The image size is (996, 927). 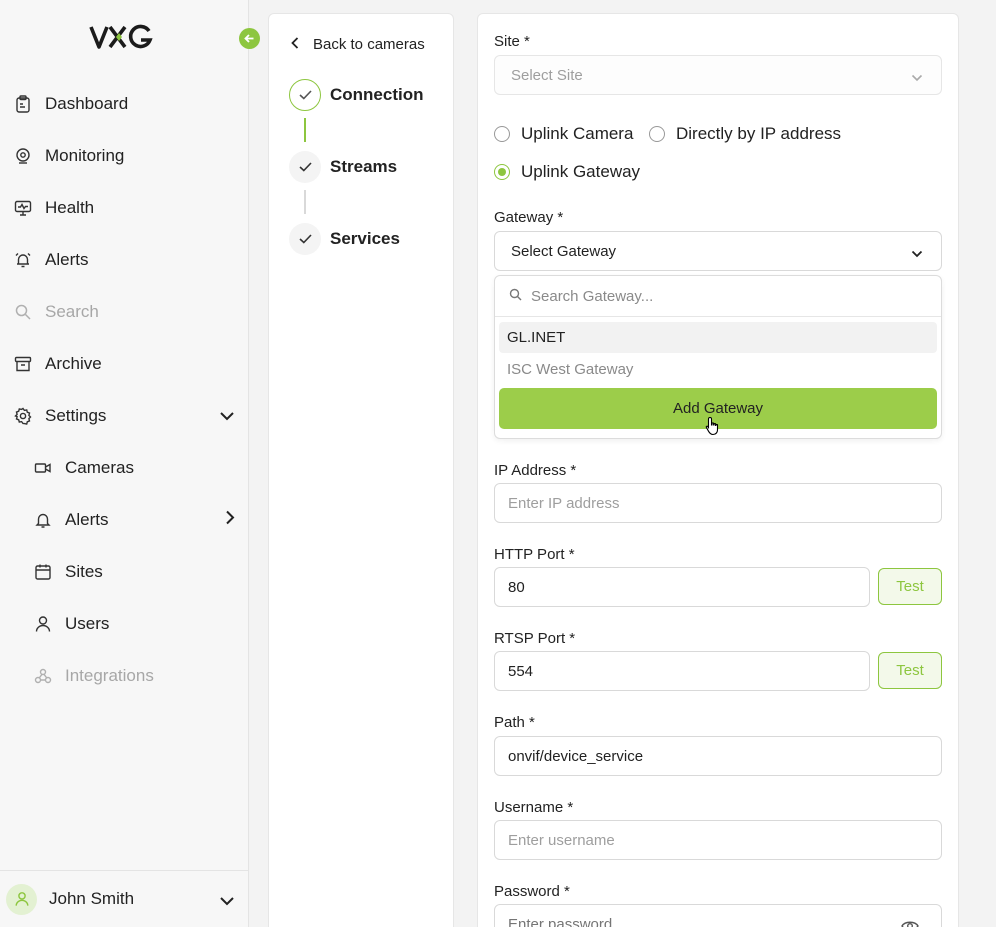 I want to click on sidebar-item-label: Monitoring, so click(x=85, y=155).